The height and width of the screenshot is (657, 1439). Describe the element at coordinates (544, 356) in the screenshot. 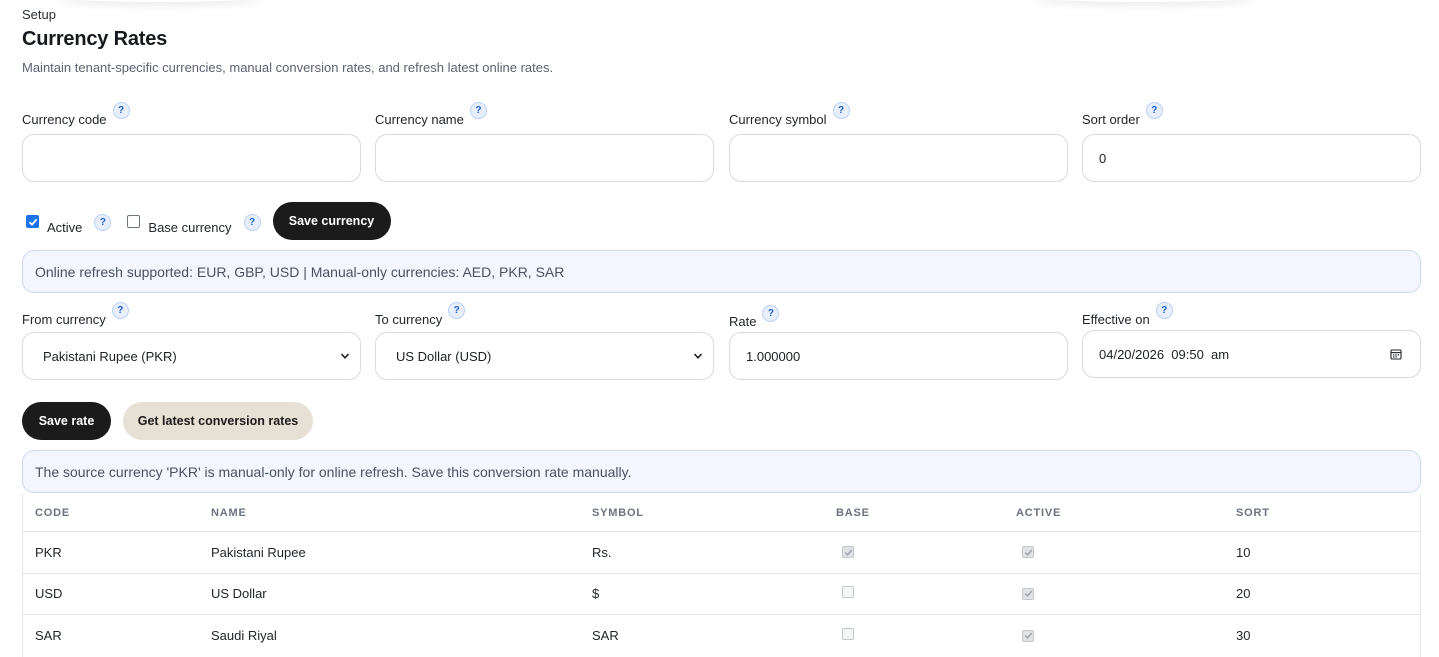

I see `to-currency-select: US Dollar (USD)` at that location.